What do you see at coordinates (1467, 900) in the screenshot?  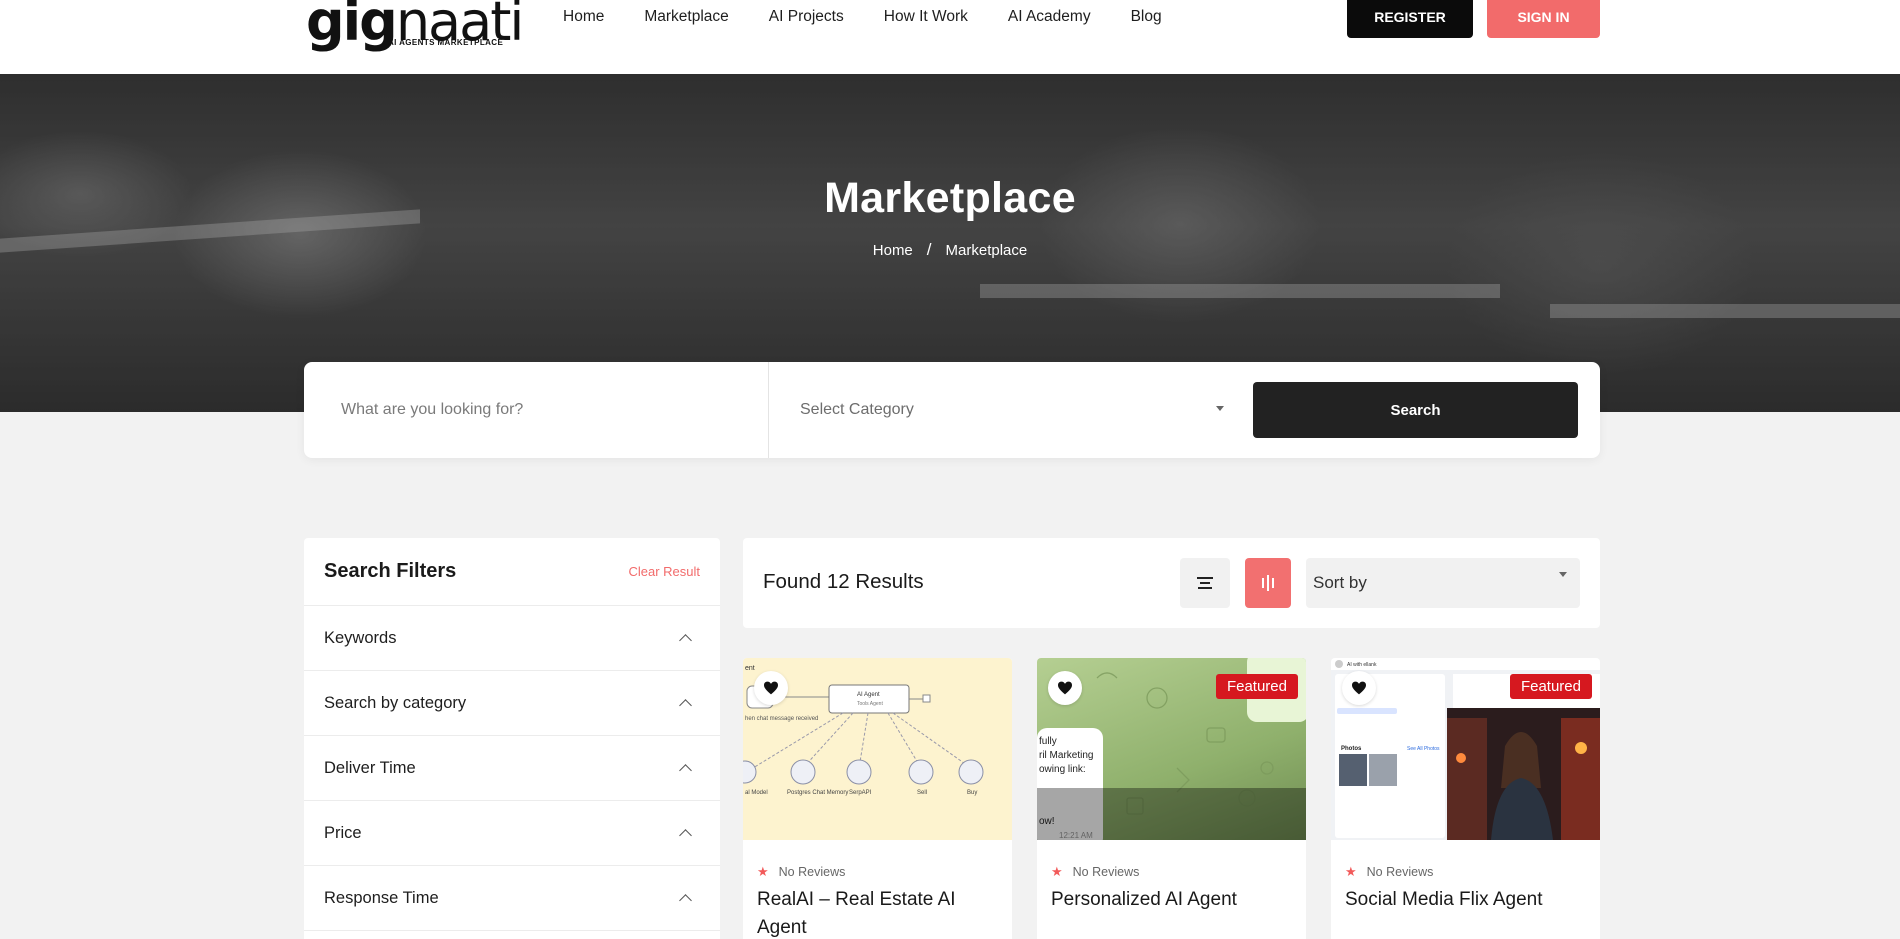 I see `card-title: Social Media Flix Agent` at bounding box center [1467, 900].